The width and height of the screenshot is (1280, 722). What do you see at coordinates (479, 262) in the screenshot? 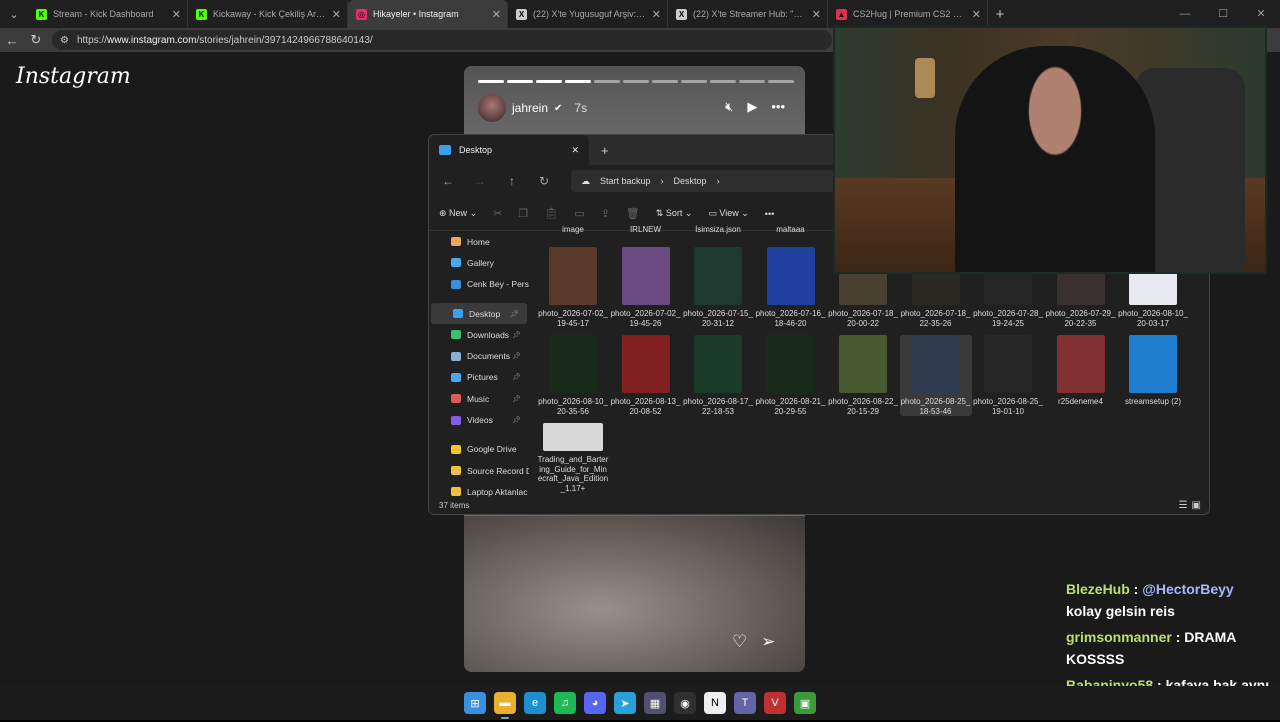
I see `sidebar-item: Gallery` at bounding box center [479, 262].